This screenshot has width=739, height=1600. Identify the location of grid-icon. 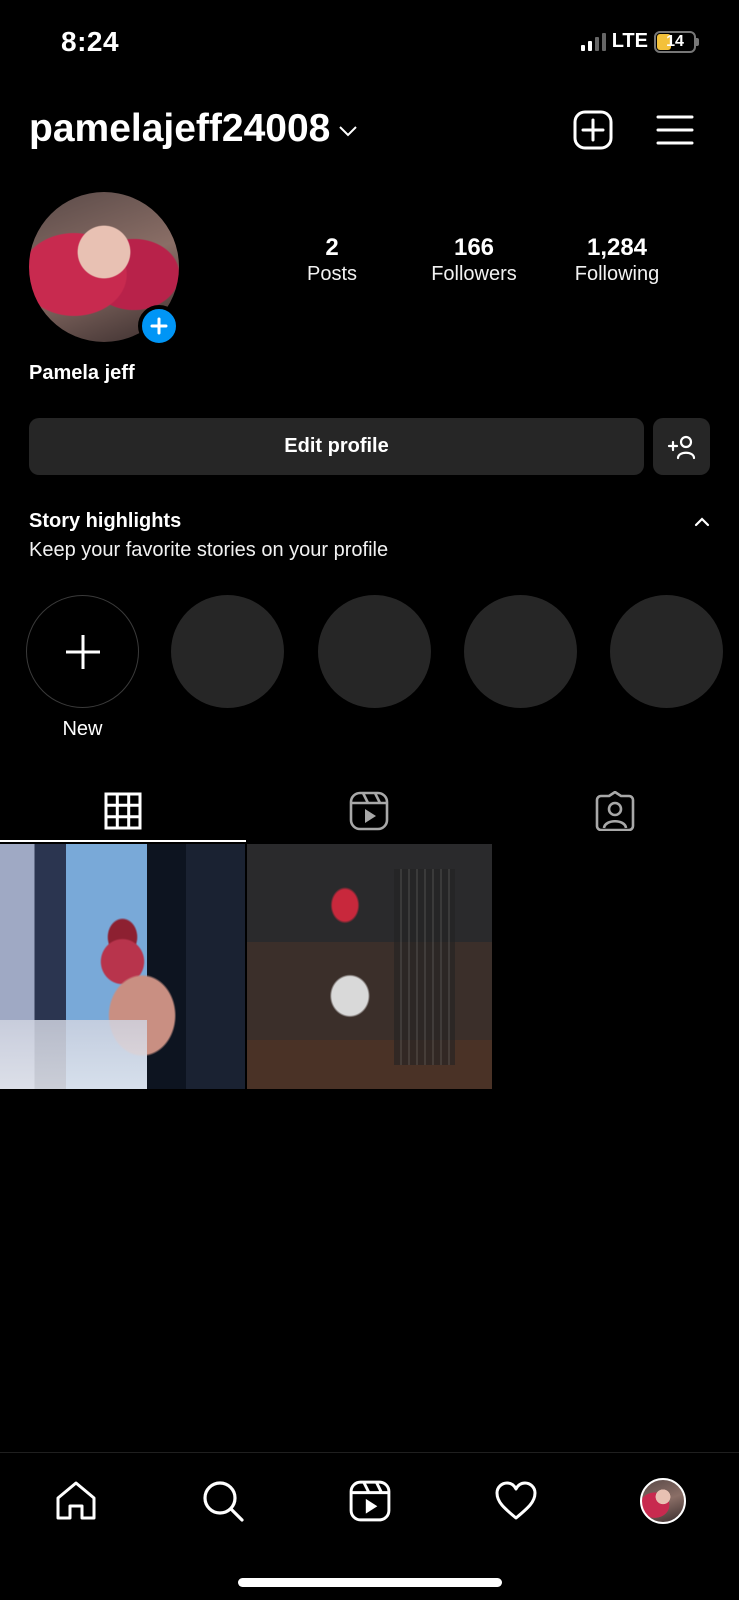
(123, 811).